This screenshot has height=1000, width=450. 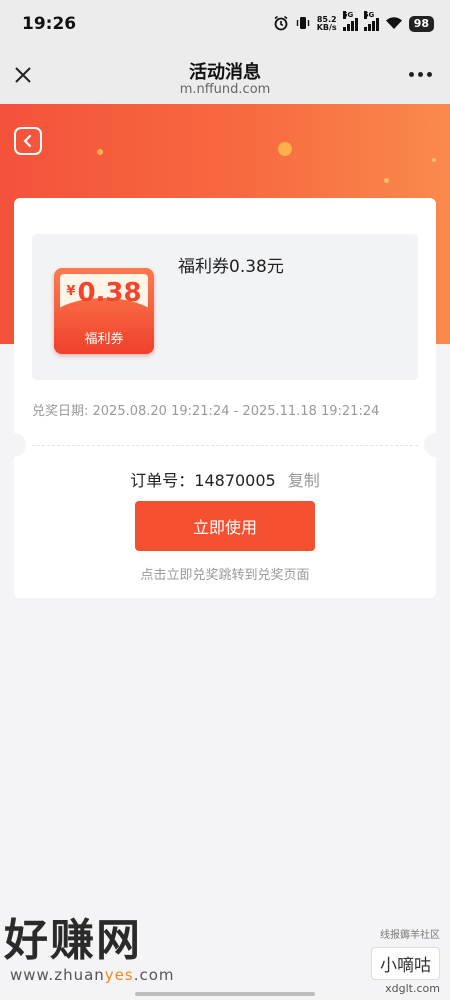 I want to click on watermark-url-c: .com, so click(x=154, y=975).